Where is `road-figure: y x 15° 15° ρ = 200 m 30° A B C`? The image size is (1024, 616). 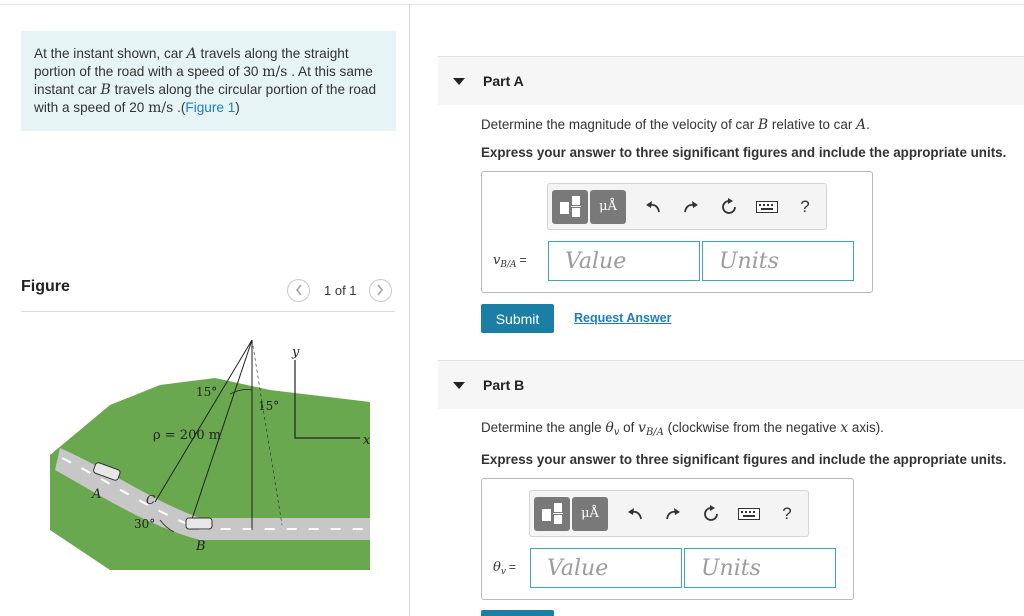 road-figure: y x 15° 15° ρ = 200 m 30° A B C is located at coordinates (210, 454).